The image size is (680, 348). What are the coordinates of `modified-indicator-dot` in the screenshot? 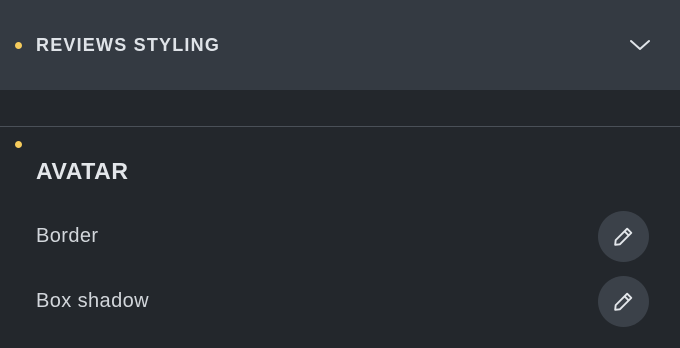 It's located at (18, 45).